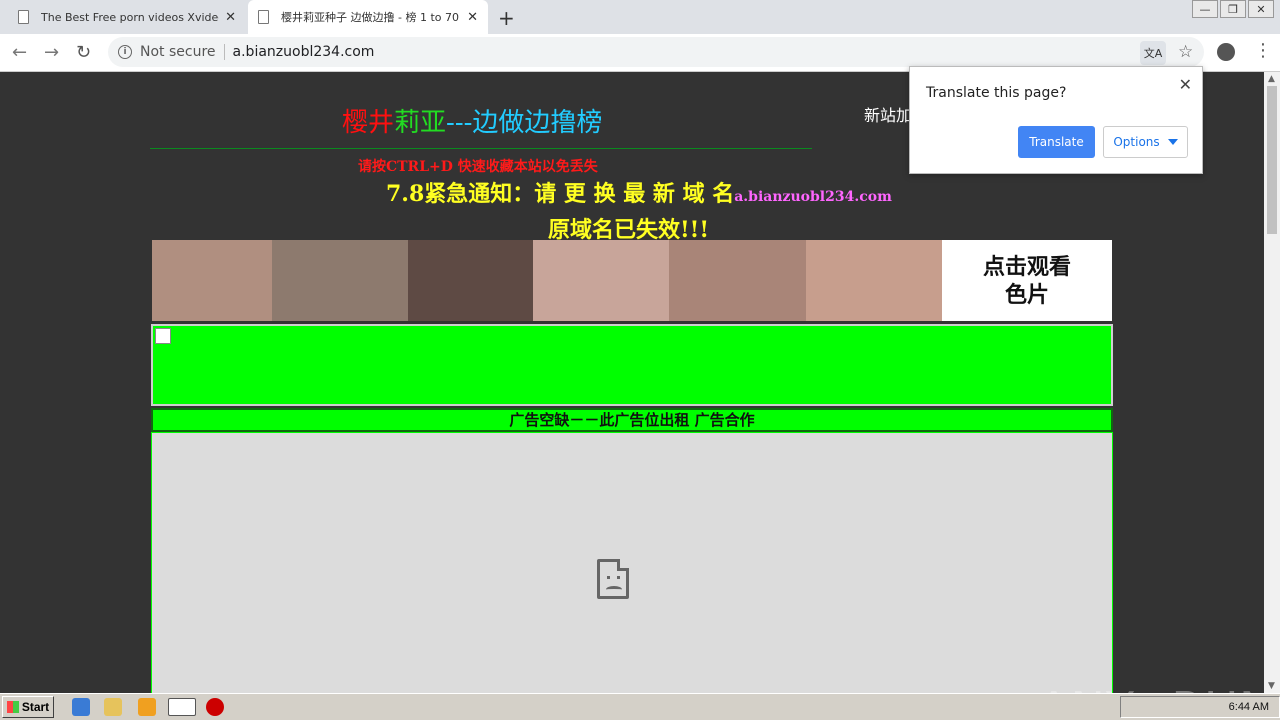  Describe the element at coordinates (1026, 266) in the screenshot. I see `cta-line: 点击观看` at that location.